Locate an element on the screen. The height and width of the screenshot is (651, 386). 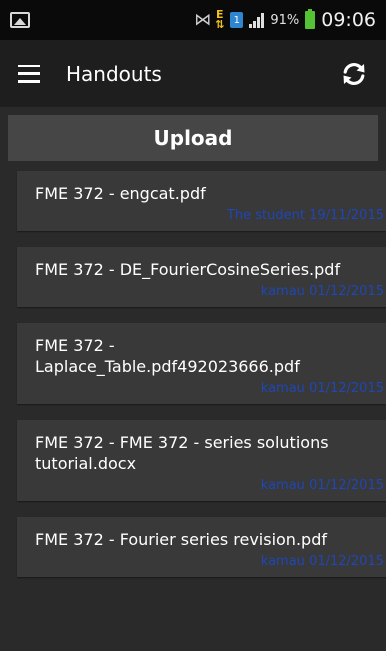
handout-owner: The student is located at coordinates (265, 215).